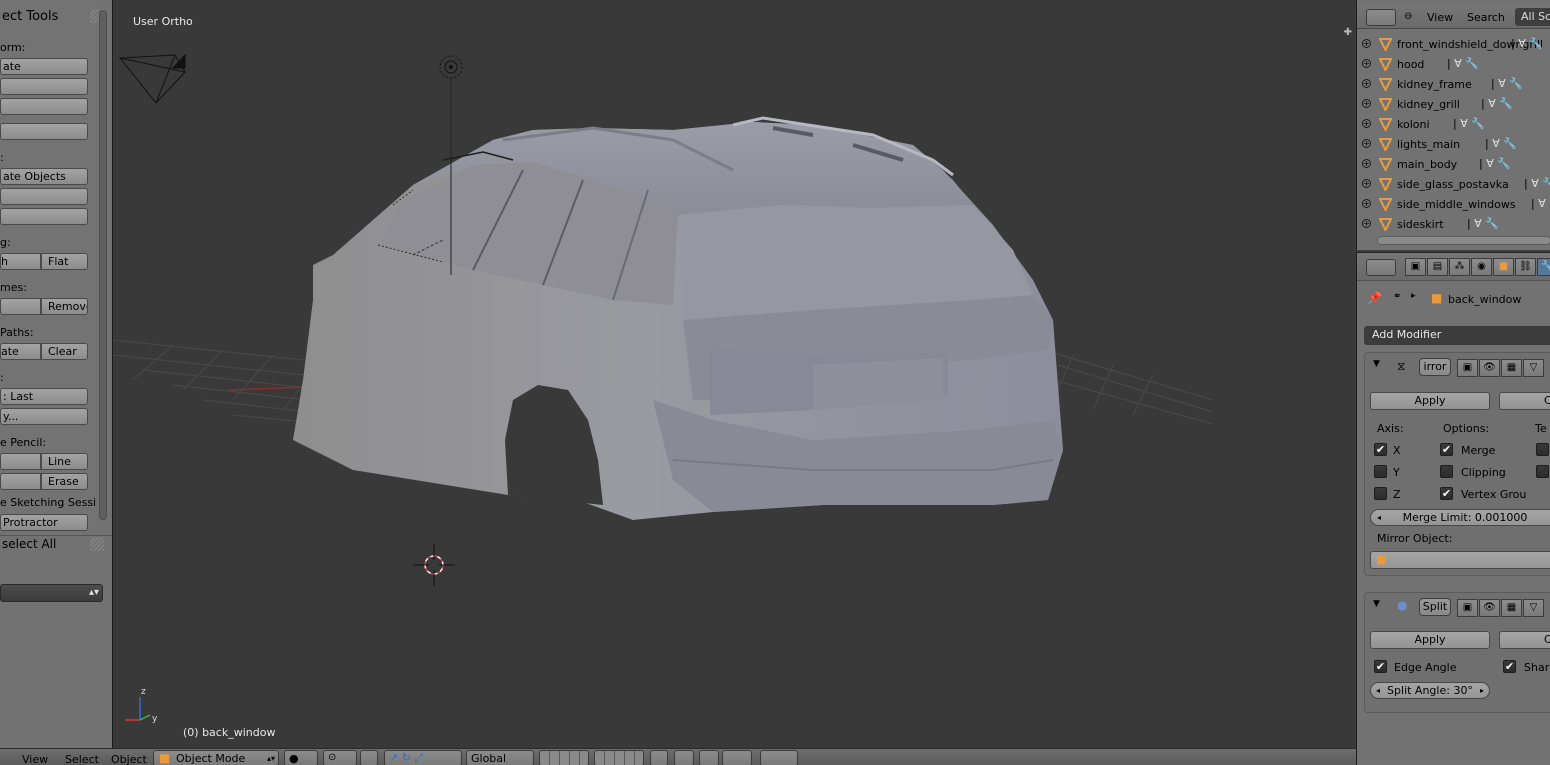 This screenshot has height=765, width=1550. What do you see at coordinates (103, 265) in the screenshot?
I see `tool-shelf-scrollbar` at bounding box center [103, 265].